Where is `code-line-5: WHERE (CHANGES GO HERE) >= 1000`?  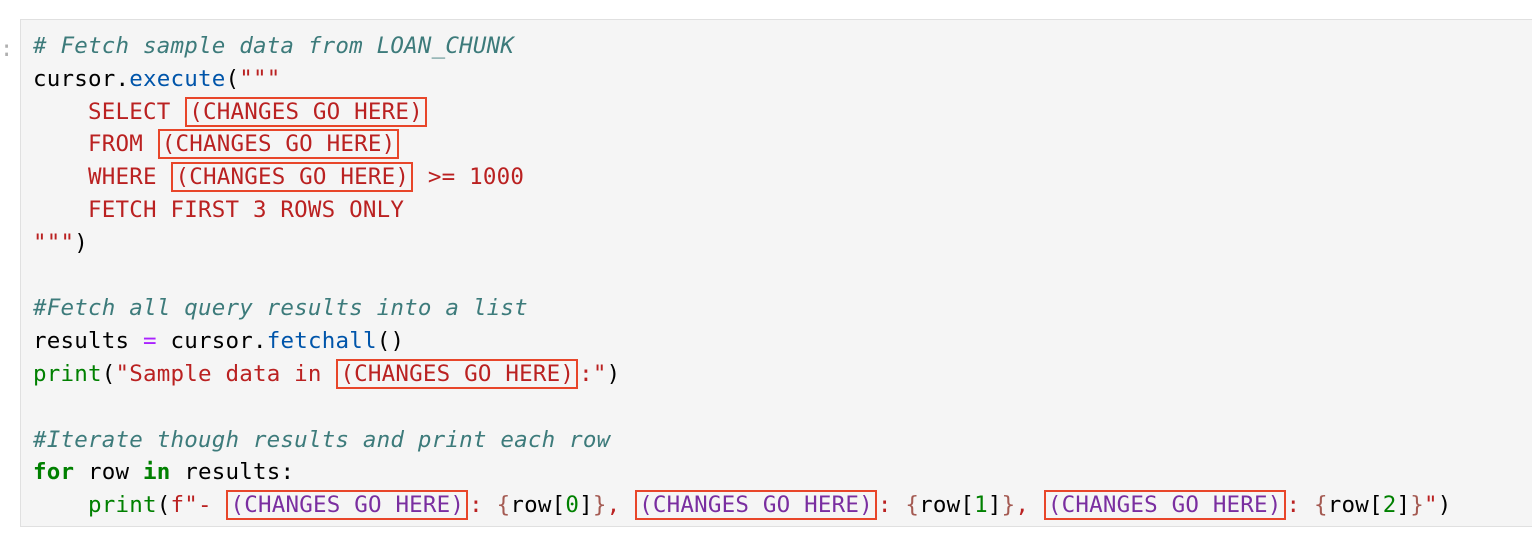 code-line-5: WHERE (CHANGES GO HERE) >= 1000 is located at coordinates (742, 177).